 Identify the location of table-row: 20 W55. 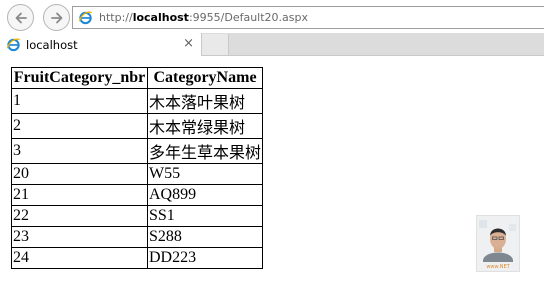
(137, 174).